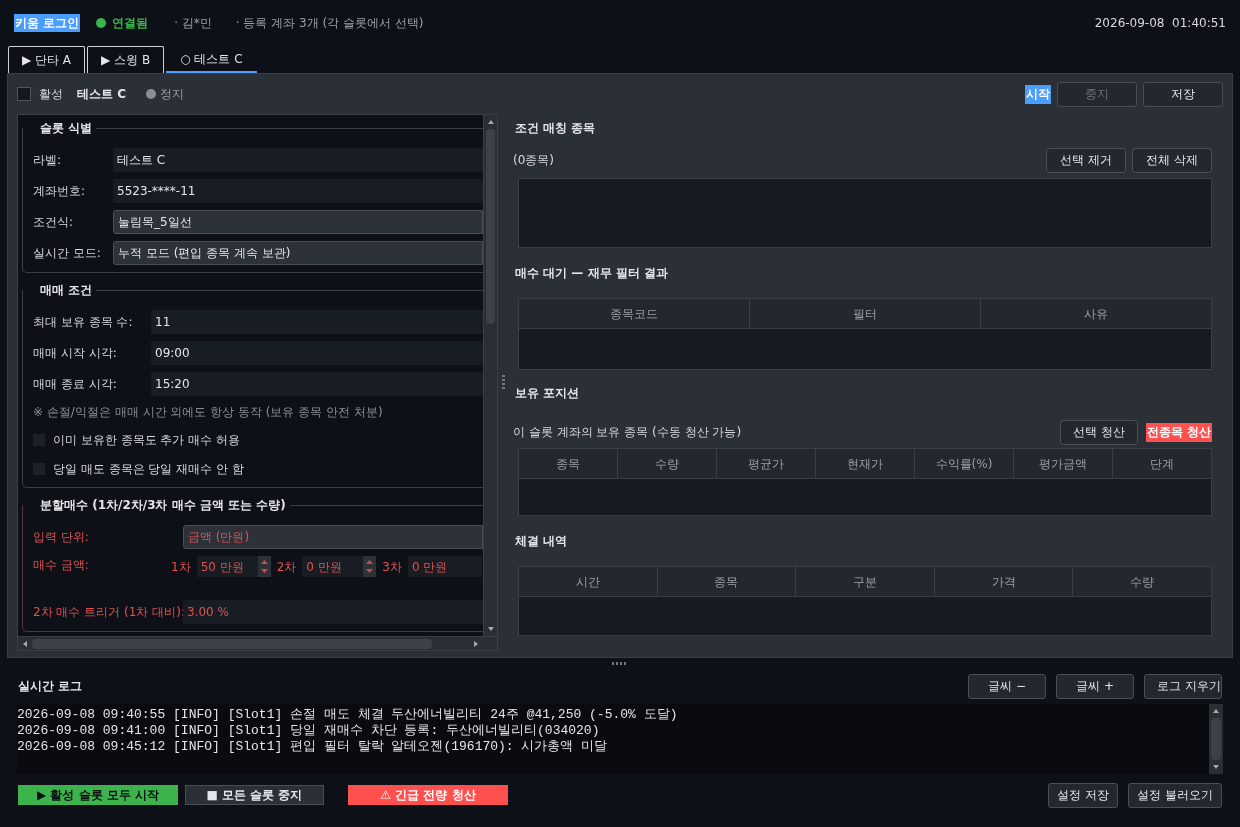  Describe the element at coordinates (541, 541) in the screenshot. I see `section-title: 체결 내역` at that location.